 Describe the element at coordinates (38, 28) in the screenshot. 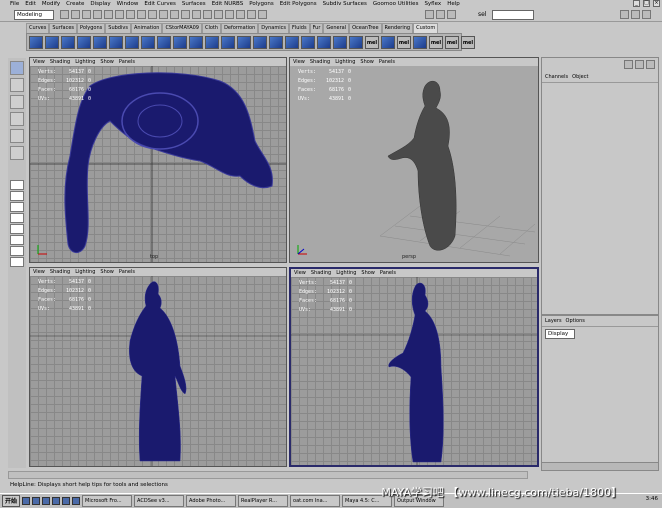

I see `tab-curves: Curves` at that location.